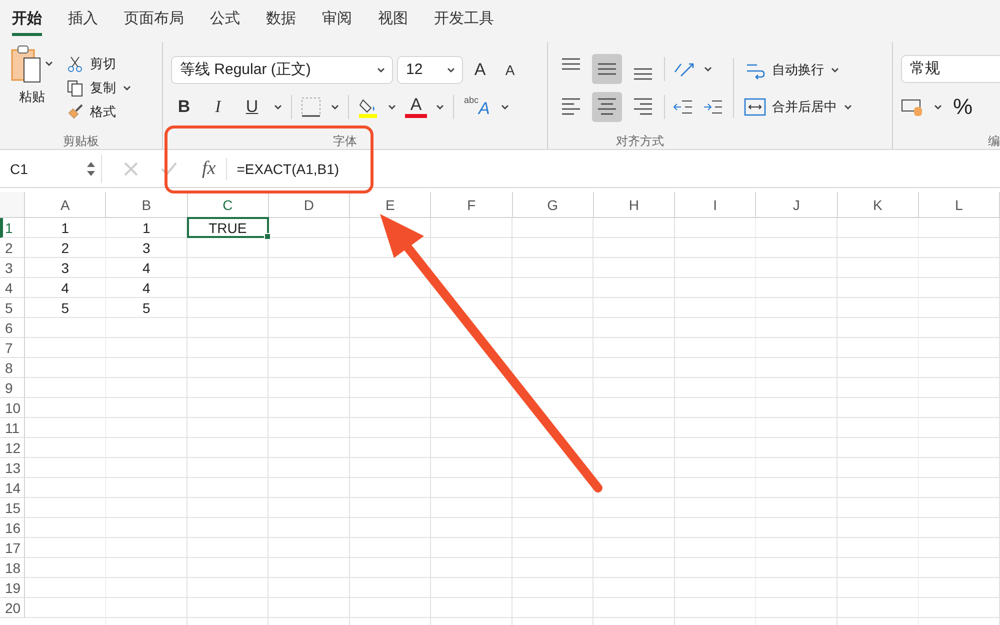  Describe the element at coordinates (91, 168) in the screenshot. I see `stepper-icon` at that location.